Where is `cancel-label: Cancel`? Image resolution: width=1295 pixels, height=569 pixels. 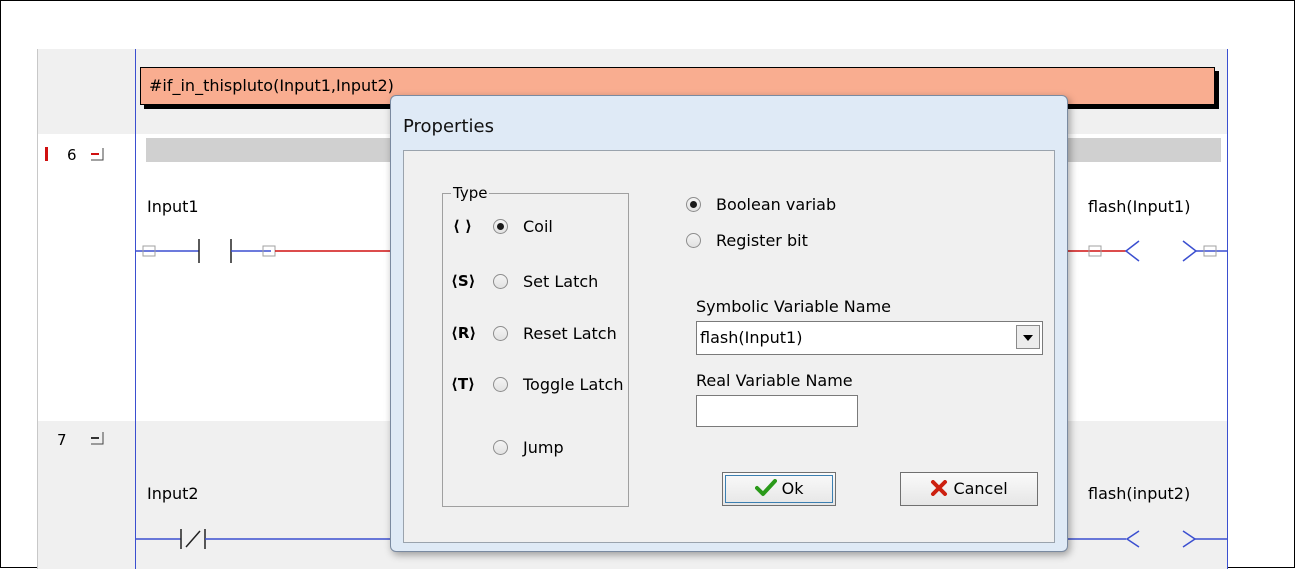
cancel-label: Cancel is located at coordinates (980, 488).